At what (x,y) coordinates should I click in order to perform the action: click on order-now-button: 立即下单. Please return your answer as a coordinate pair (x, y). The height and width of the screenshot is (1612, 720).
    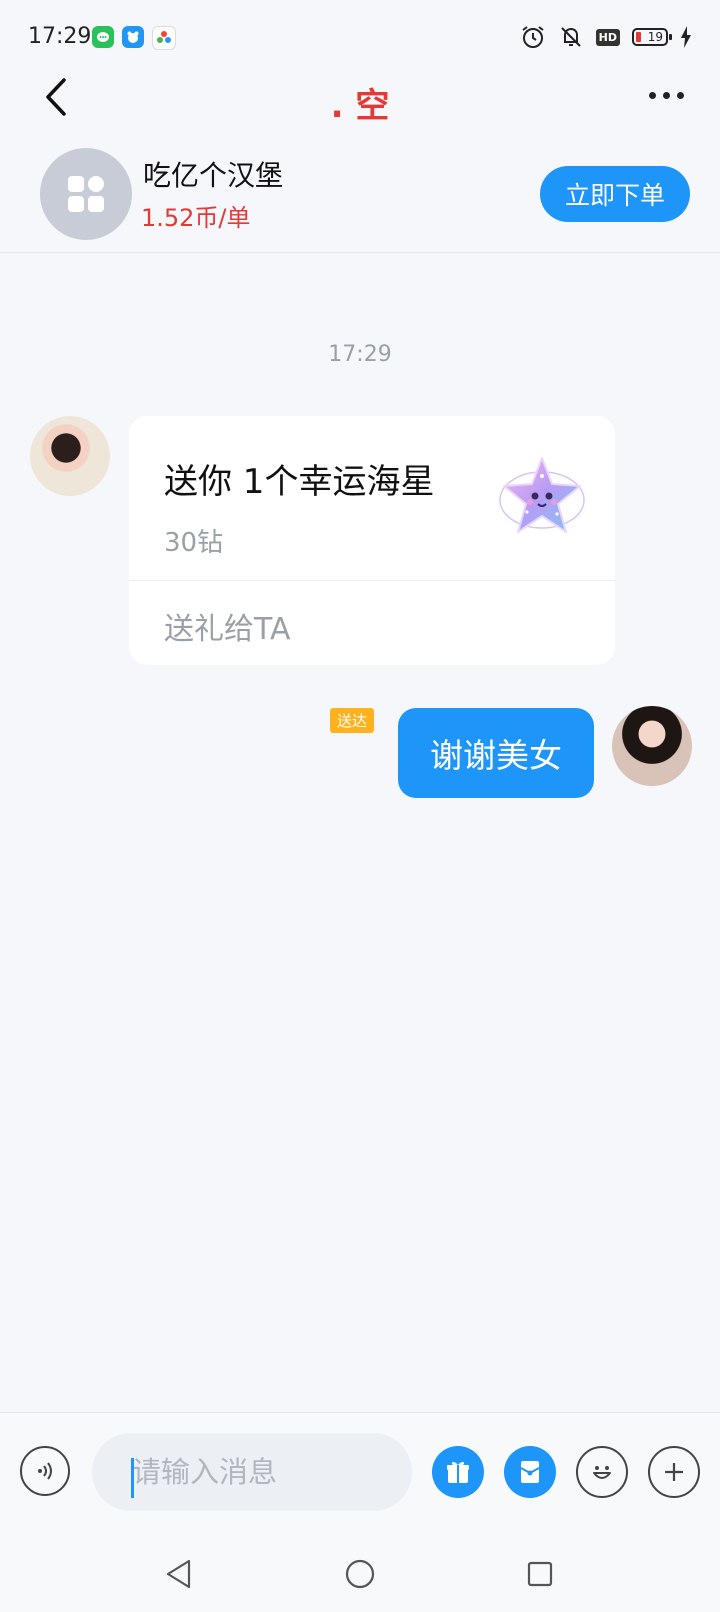
    Looking at the image, I should click on (615, 194).